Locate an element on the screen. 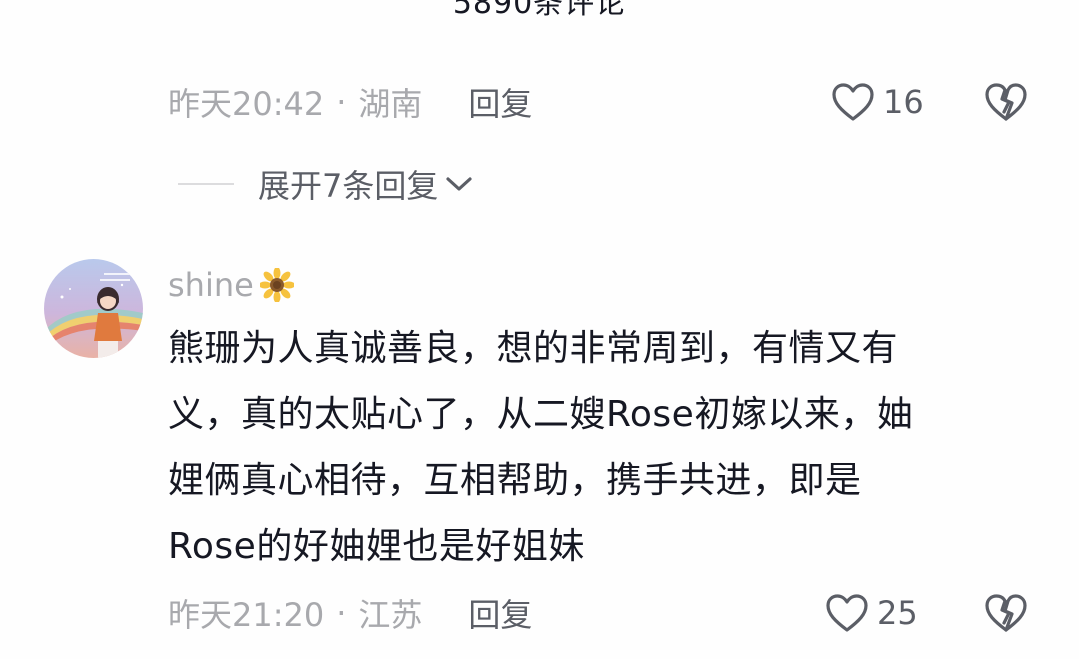  comment-location: 江苏 is located at coordinates (390, 615).